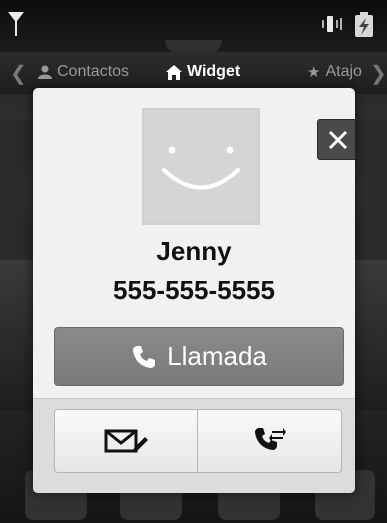  What do you see at coordinates (16, 24) in the screenshot?
I see `signal-icon` at bounding box center [16, 24].